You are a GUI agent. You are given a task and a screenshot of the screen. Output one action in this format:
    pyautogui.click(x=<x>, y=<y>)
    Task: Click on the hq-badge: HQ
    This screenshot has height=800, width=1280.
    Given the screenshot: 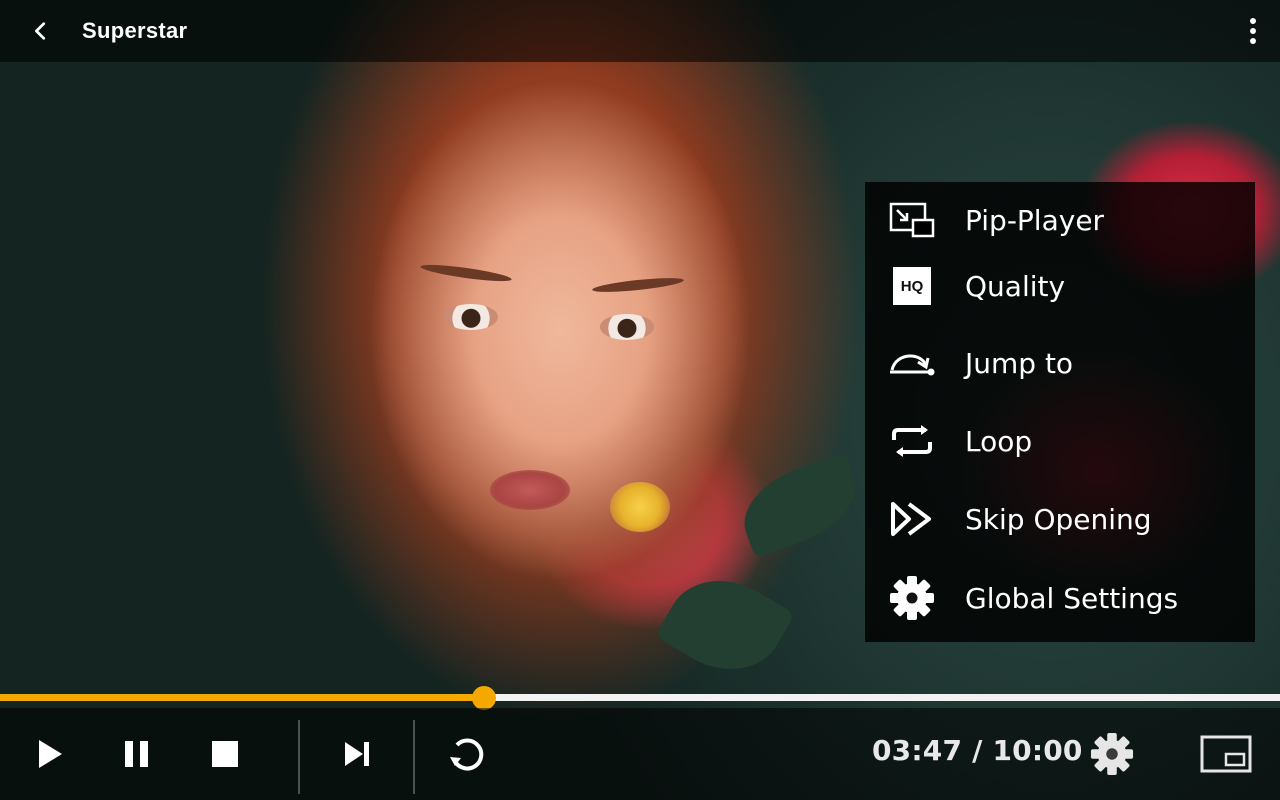 What is the action you would take?
    pyautogui.click(x=912, y=286)
    